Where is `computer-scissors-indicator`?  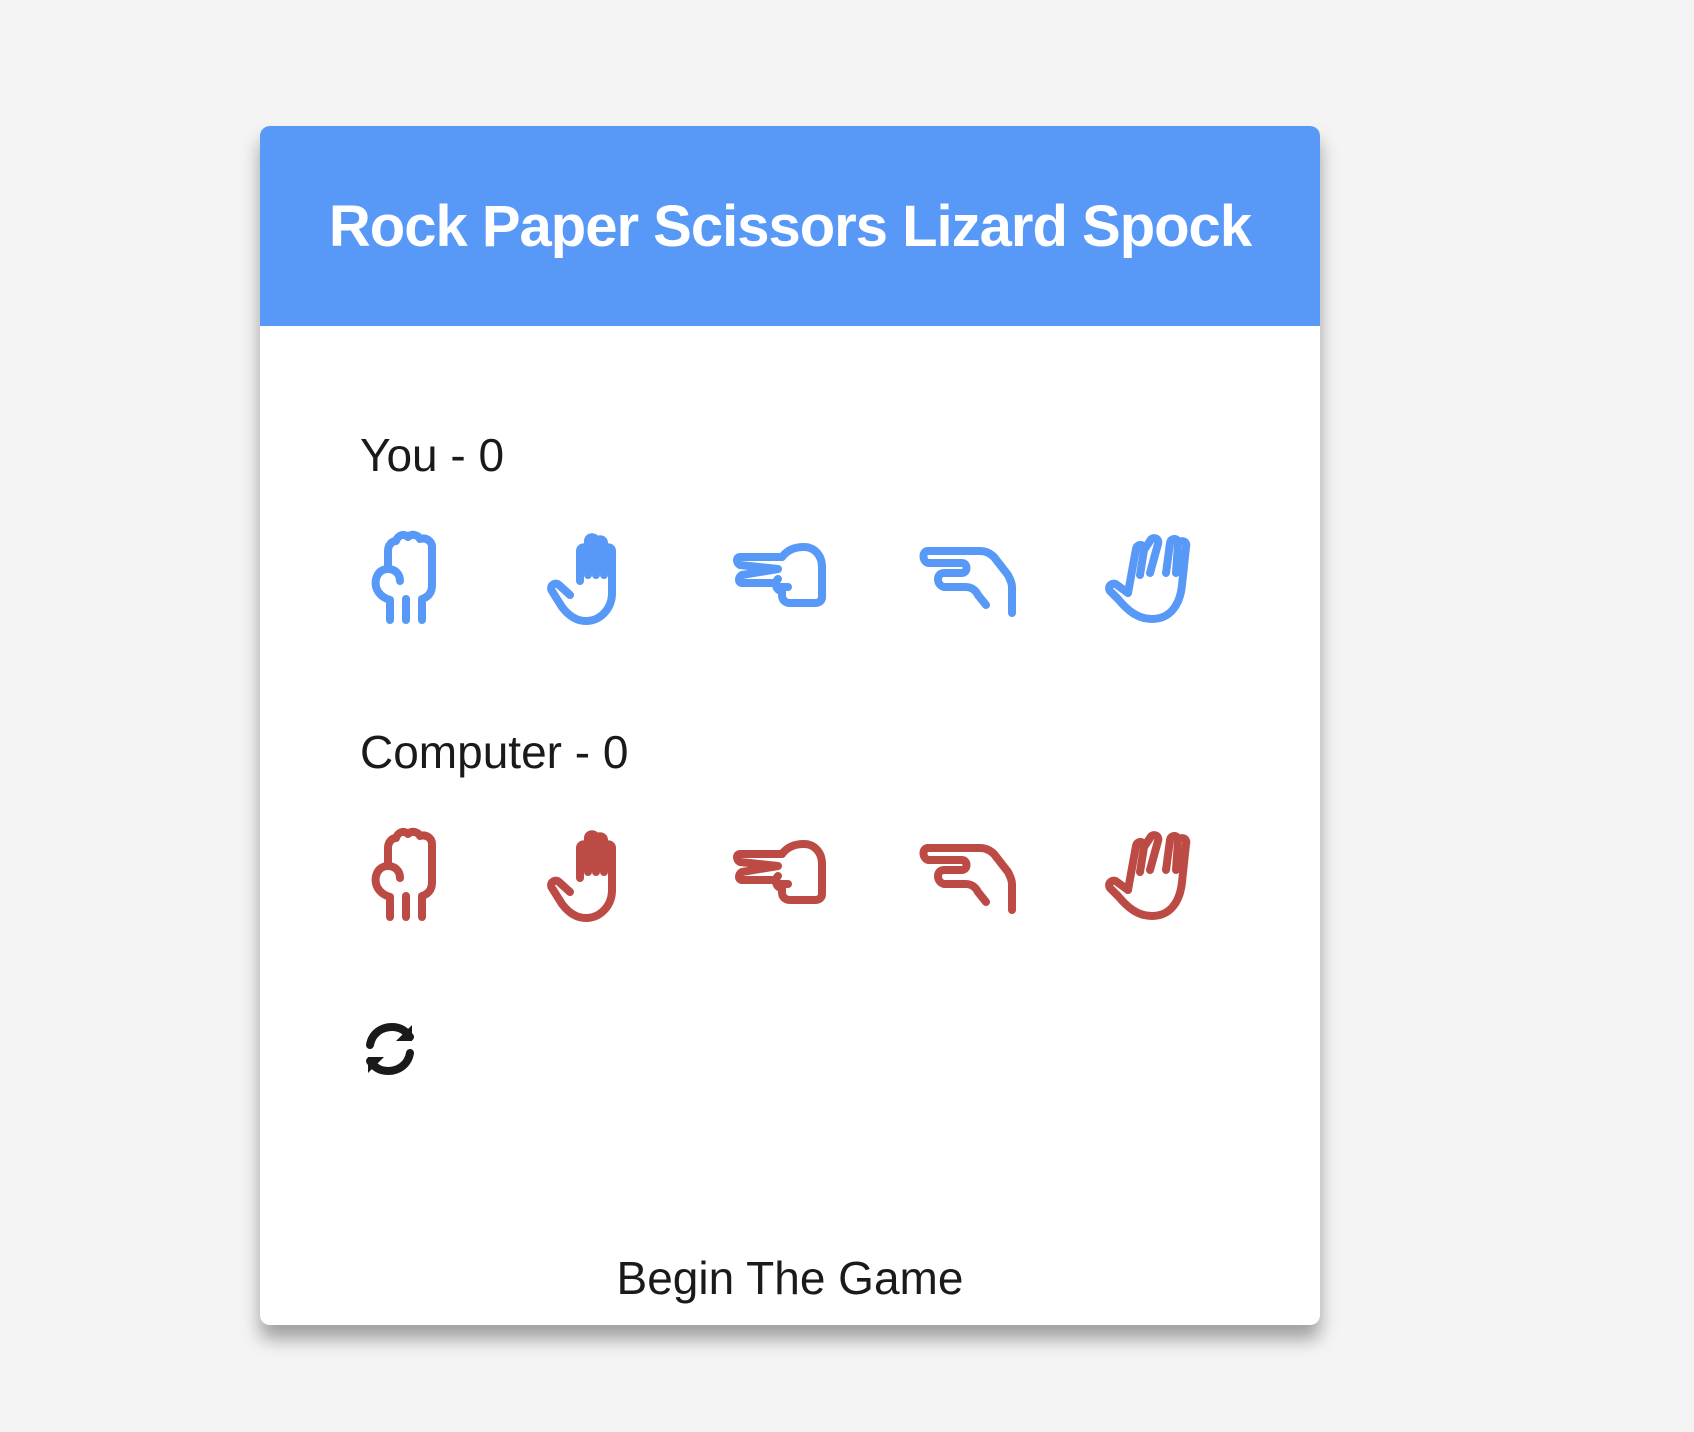
computer-scissors-indicator is located at coordinates (782, 872).